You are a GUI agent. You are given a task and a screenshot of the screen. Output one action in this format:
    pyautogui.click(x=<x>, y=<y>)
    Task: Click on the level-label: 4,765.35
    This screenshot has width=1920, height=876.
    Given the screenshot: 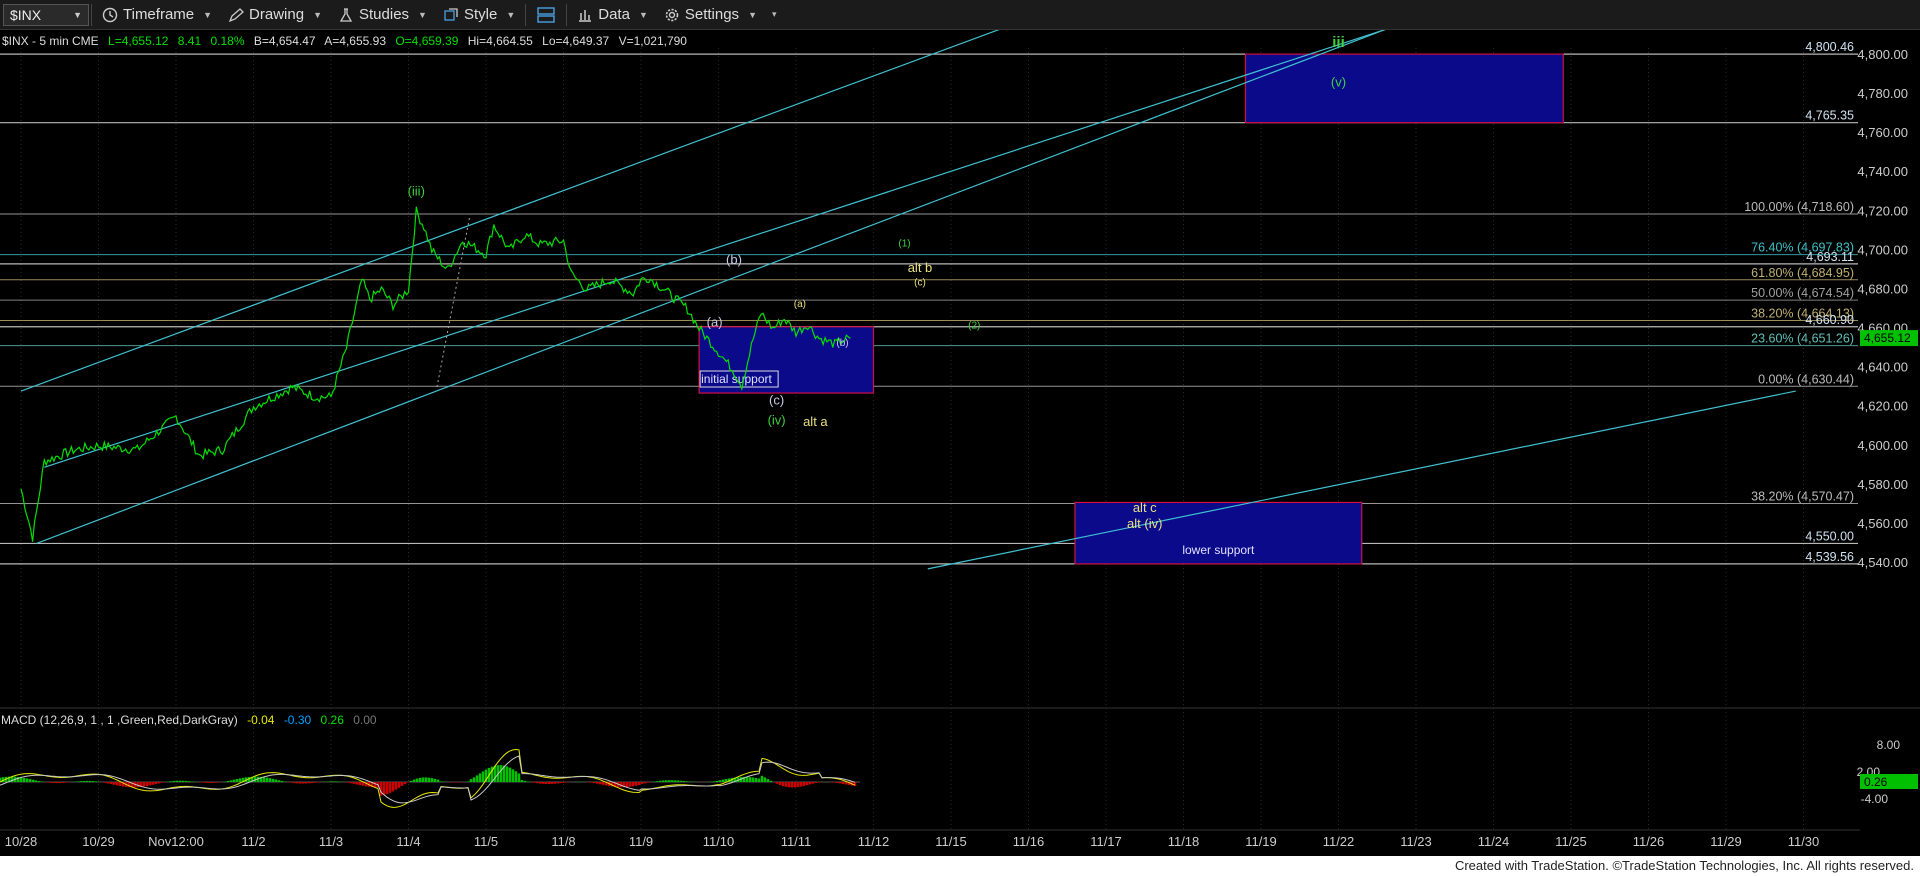 What is the action you would take?
    pyautogui.click(x=1829, y=116)
    